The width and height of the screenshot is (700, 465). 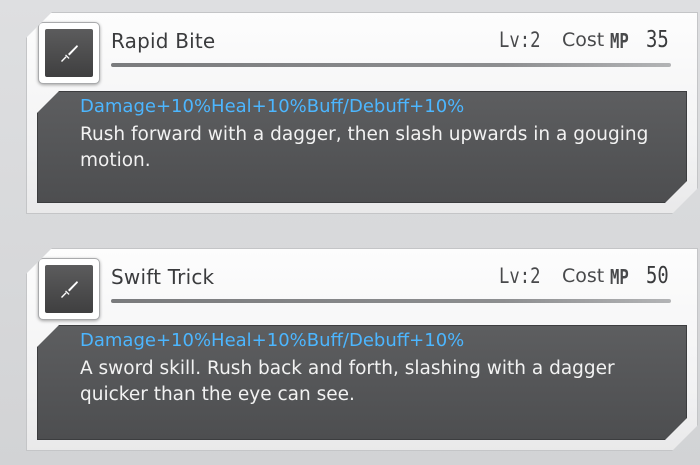 I want to click on cost-value: 50, so click(x=657, y=276).